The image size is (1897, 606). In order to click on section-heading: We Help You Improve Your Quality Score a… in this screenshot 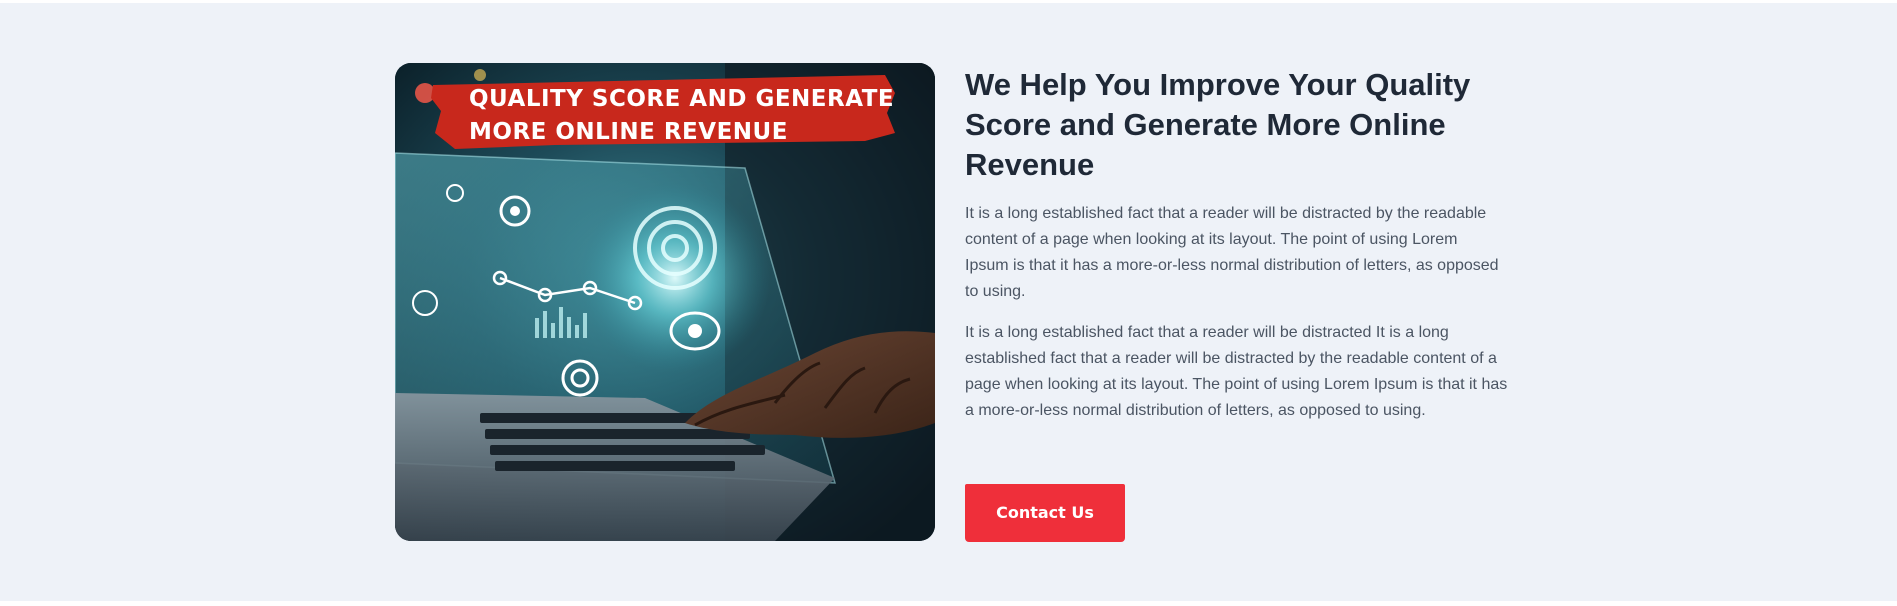, I will do `click(1218, 124)`.